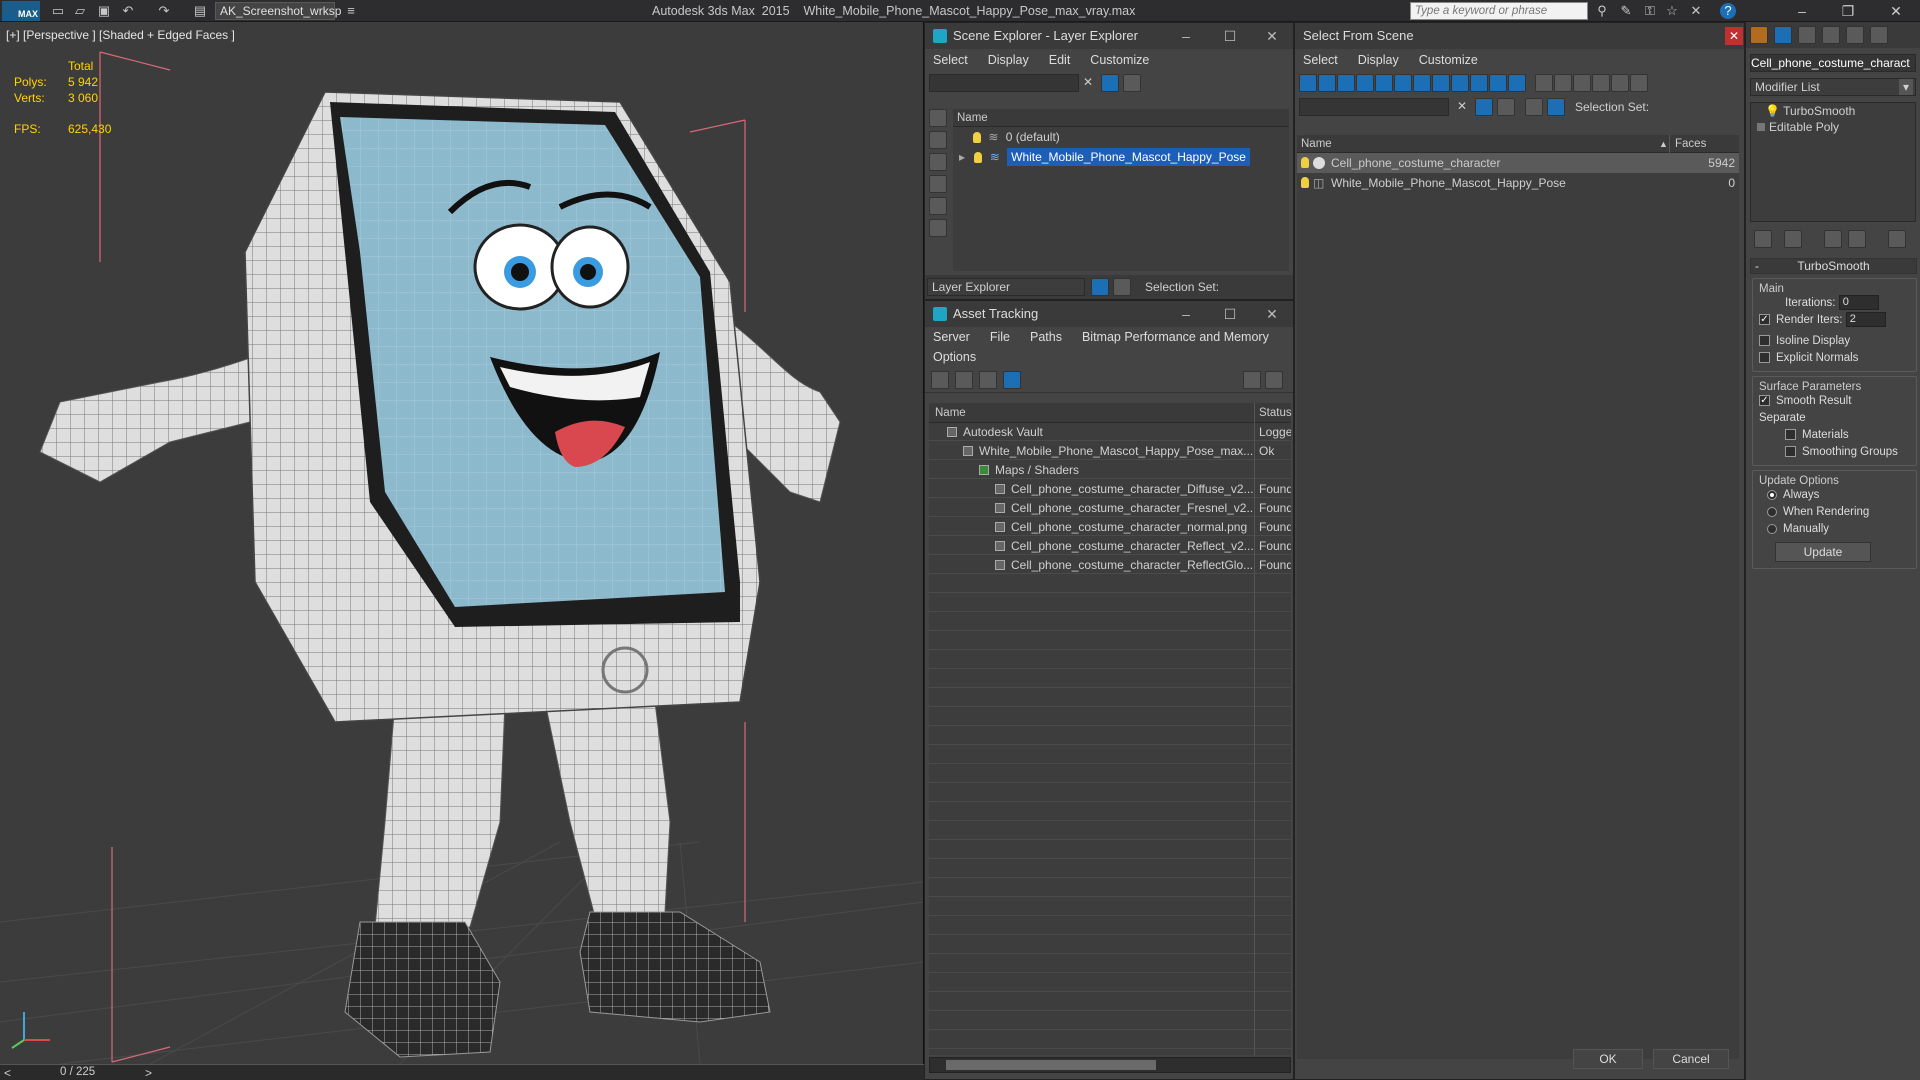 The width and height of the screenshot is (1920, 1080). I want to click on filter-cameras-icon, so click(1365, 83).